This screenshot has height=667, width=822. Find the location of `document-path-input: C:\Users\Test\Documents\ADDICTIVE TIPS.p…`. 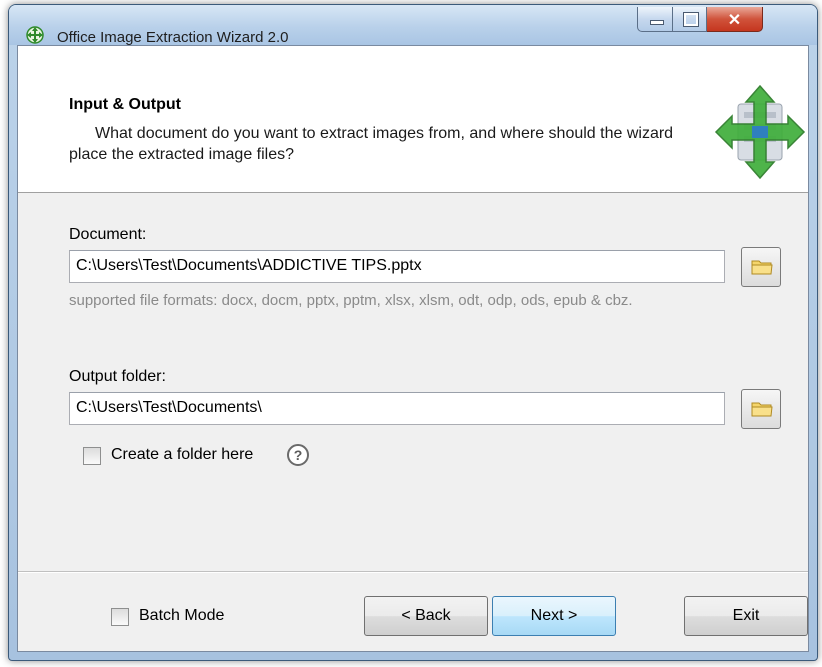

document-path-input: C:\Users\Test\Documents\ADDICTIVE TIPS.p… is located at coordinates (397, 266).